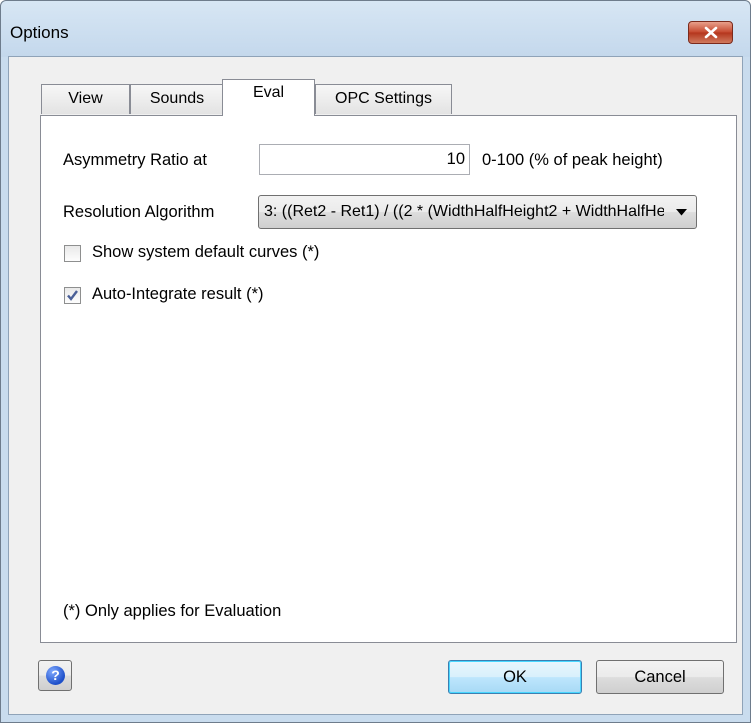 The width and height of the screenshot is (753, 725). I want to click on resolution-algorithm-label: Resolution Algorithm, so click(139, 212).